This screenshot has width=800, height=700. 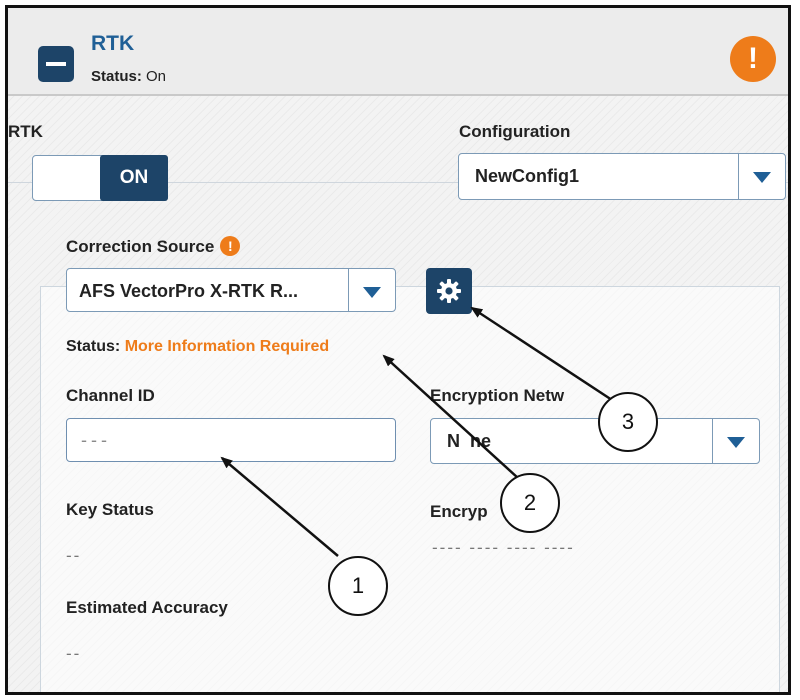 I want to click on callout-3-arrow, so click(x=541, y=354).